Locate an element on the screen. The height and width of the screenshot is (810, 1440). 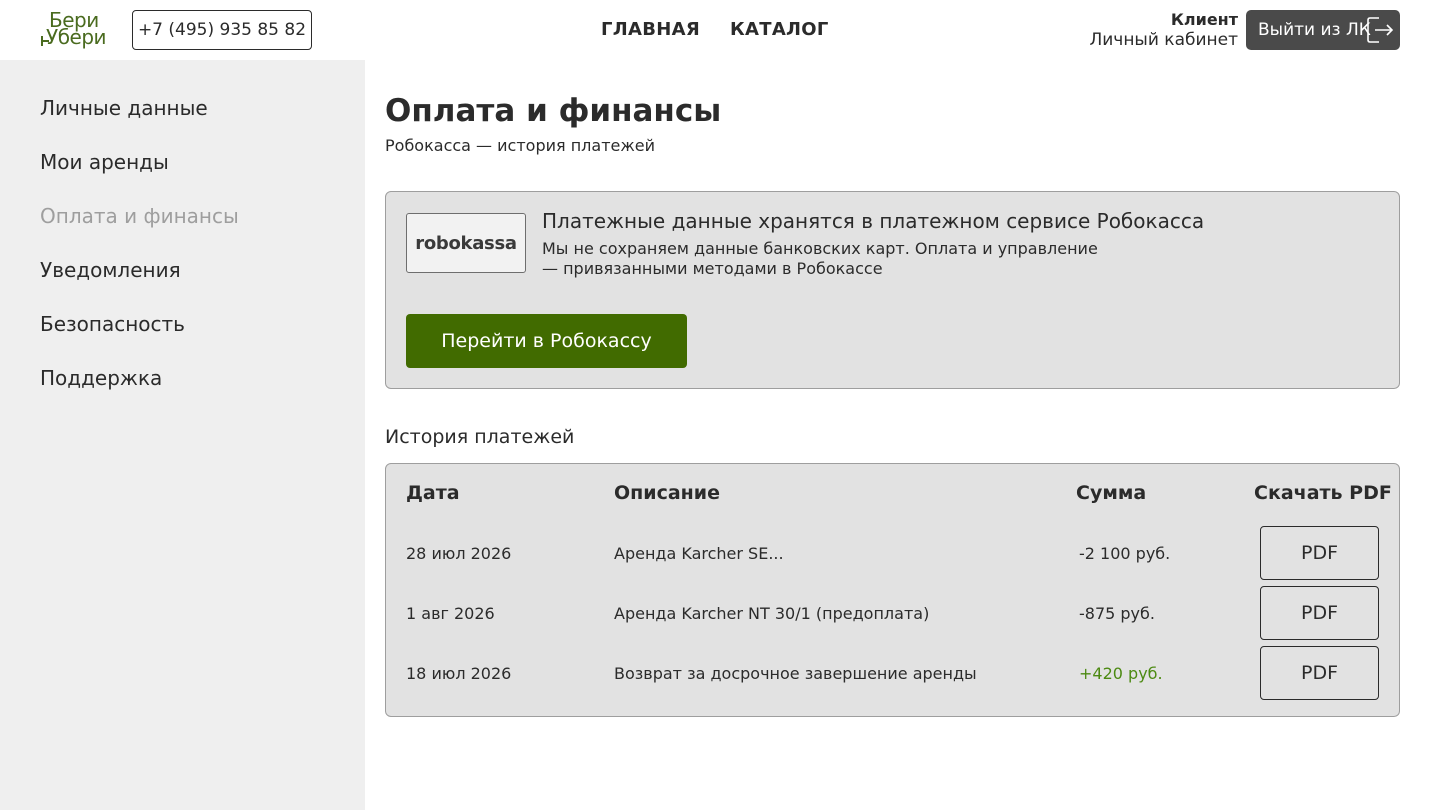
page-title: Оплата и финансы is located at coordinates (553, 111).